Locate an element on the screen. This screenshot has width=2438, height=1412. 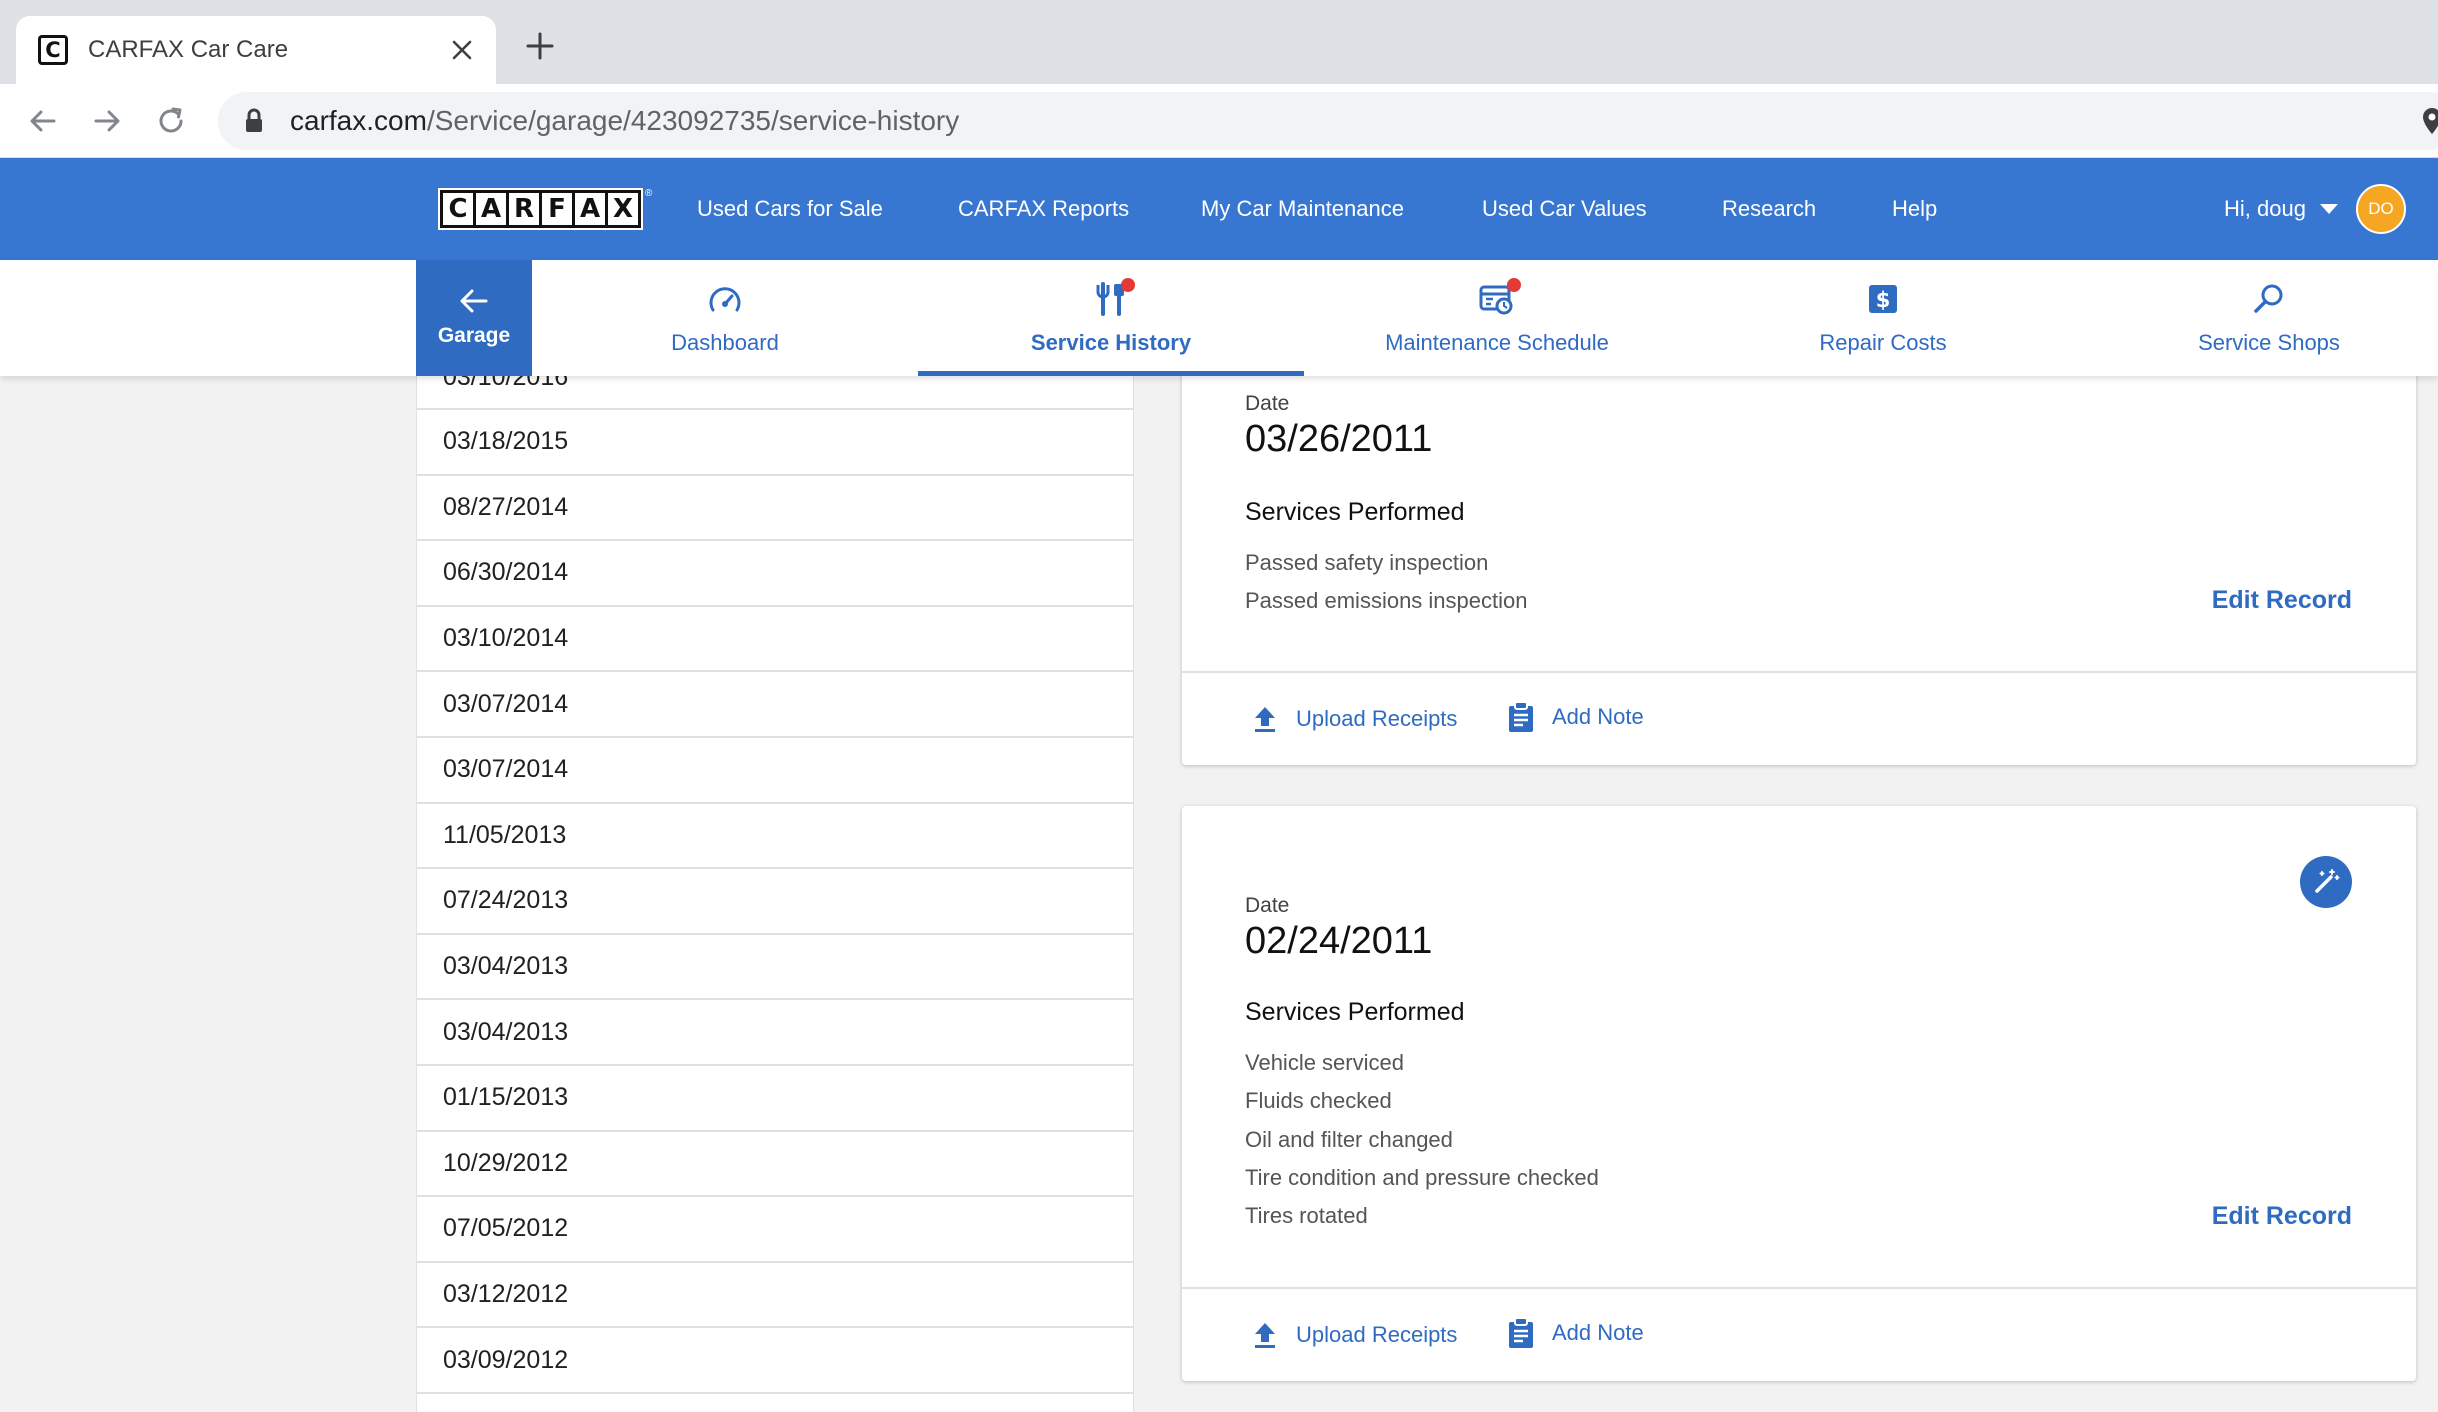
nav-used-car-values: Used Car Values is located at coordinates (1564, 209).